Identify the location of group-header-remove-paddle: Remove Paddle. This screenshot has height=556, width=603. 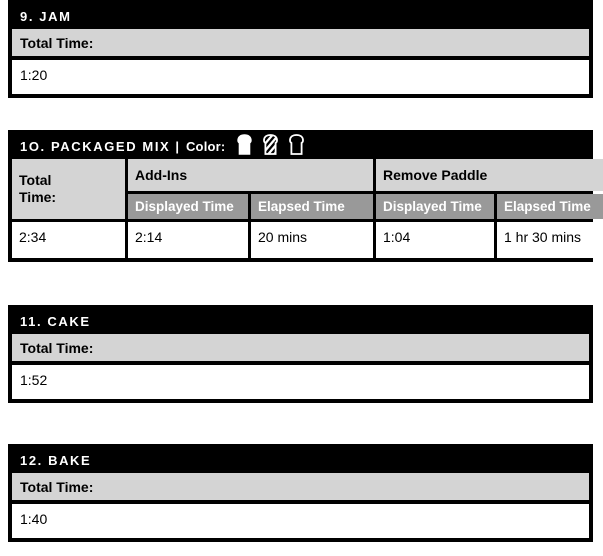
(489, 175).